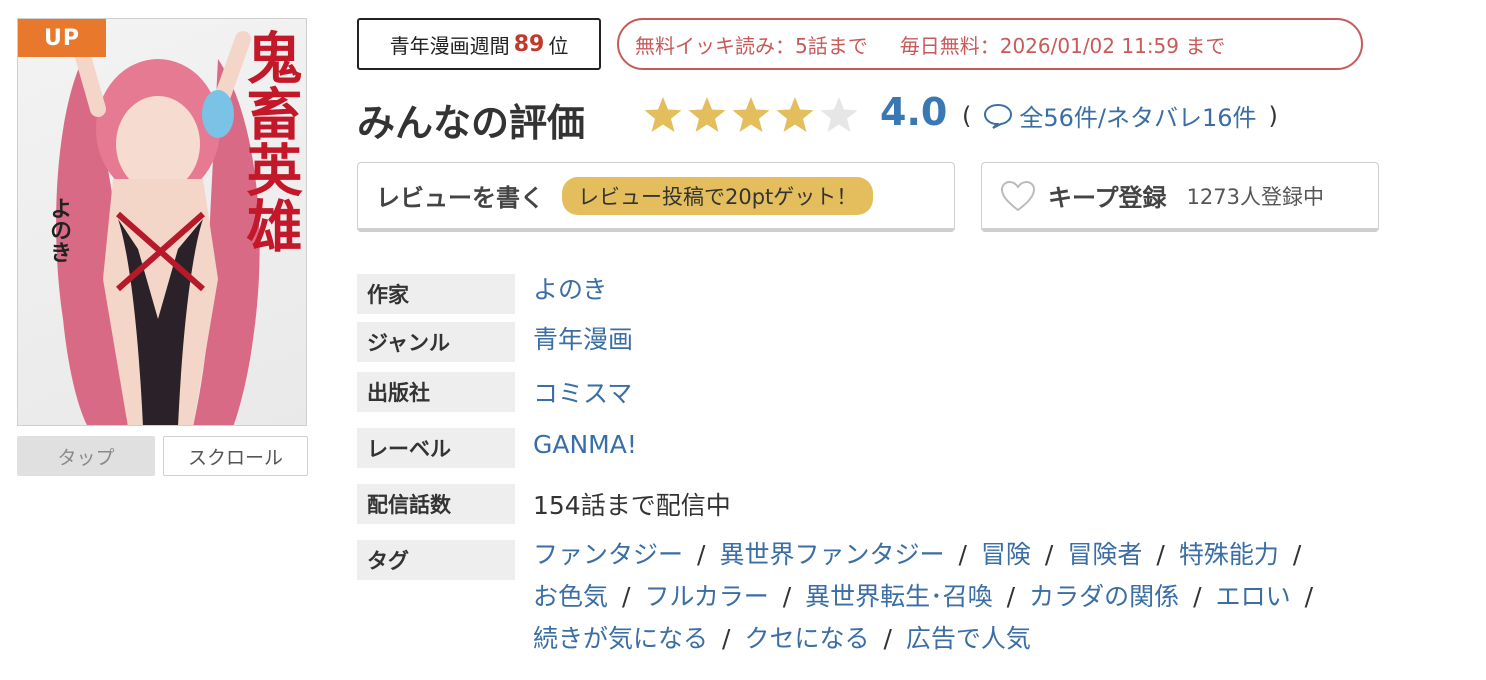 Image resolution: width=1486 pixels, height=680 pixels. What do you see at coordinates (706, 596) in the screenshot?
I see `tag-link: フルカラー` at bounding box center [706, 596].